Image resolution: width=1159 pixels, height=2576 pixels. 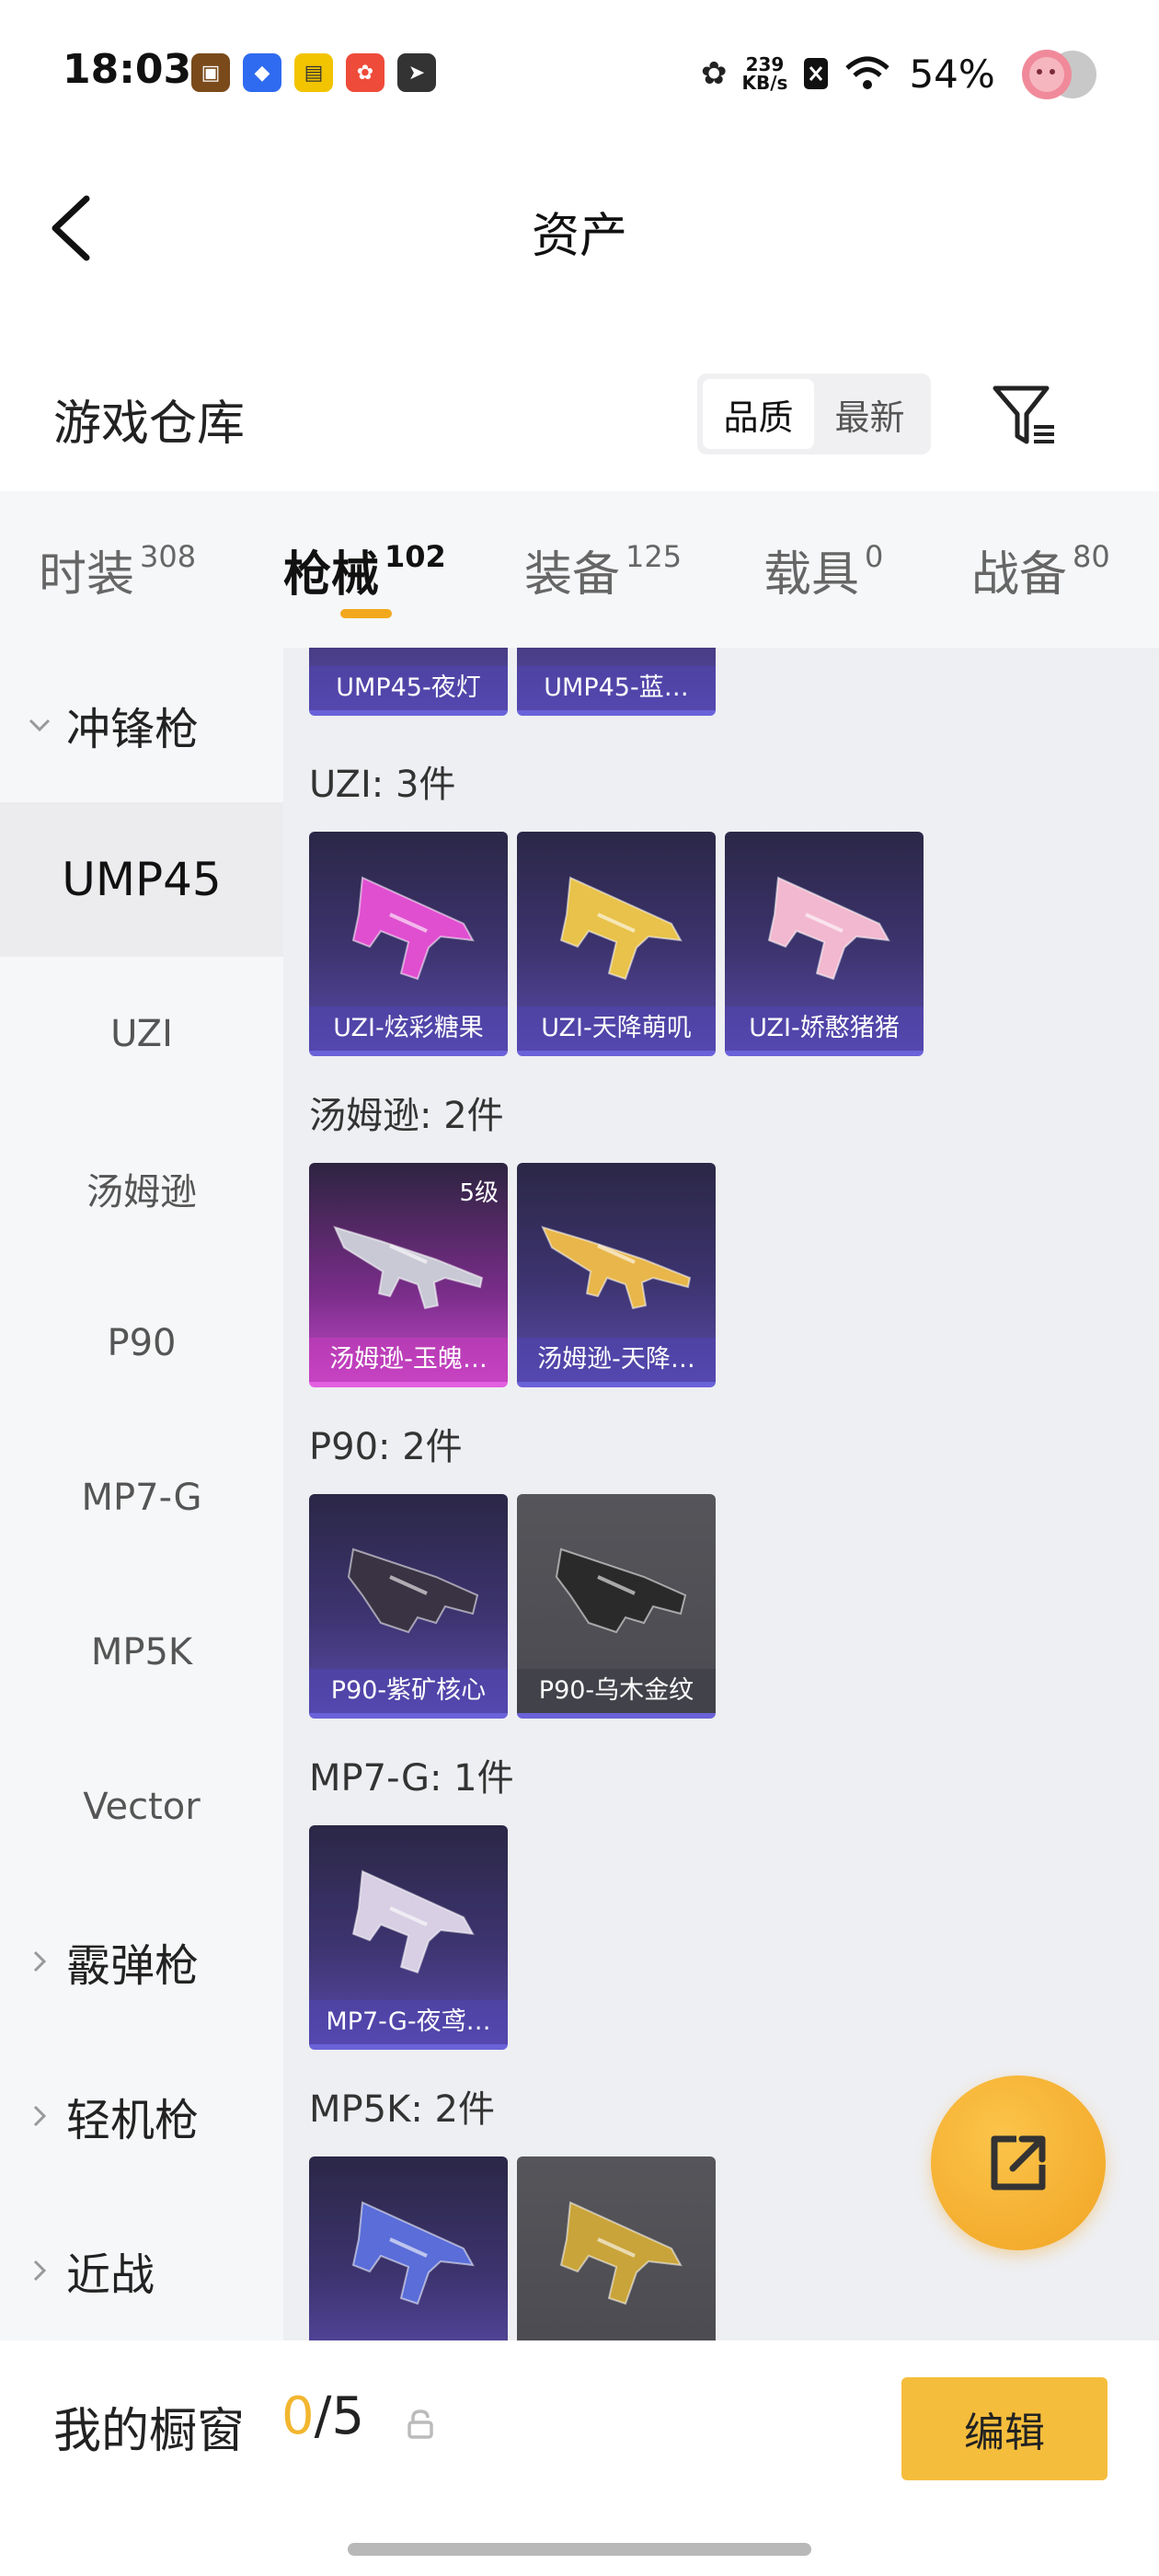 I want to click on group-label: MP7-G: 1件, so click(x=411, y=1778).